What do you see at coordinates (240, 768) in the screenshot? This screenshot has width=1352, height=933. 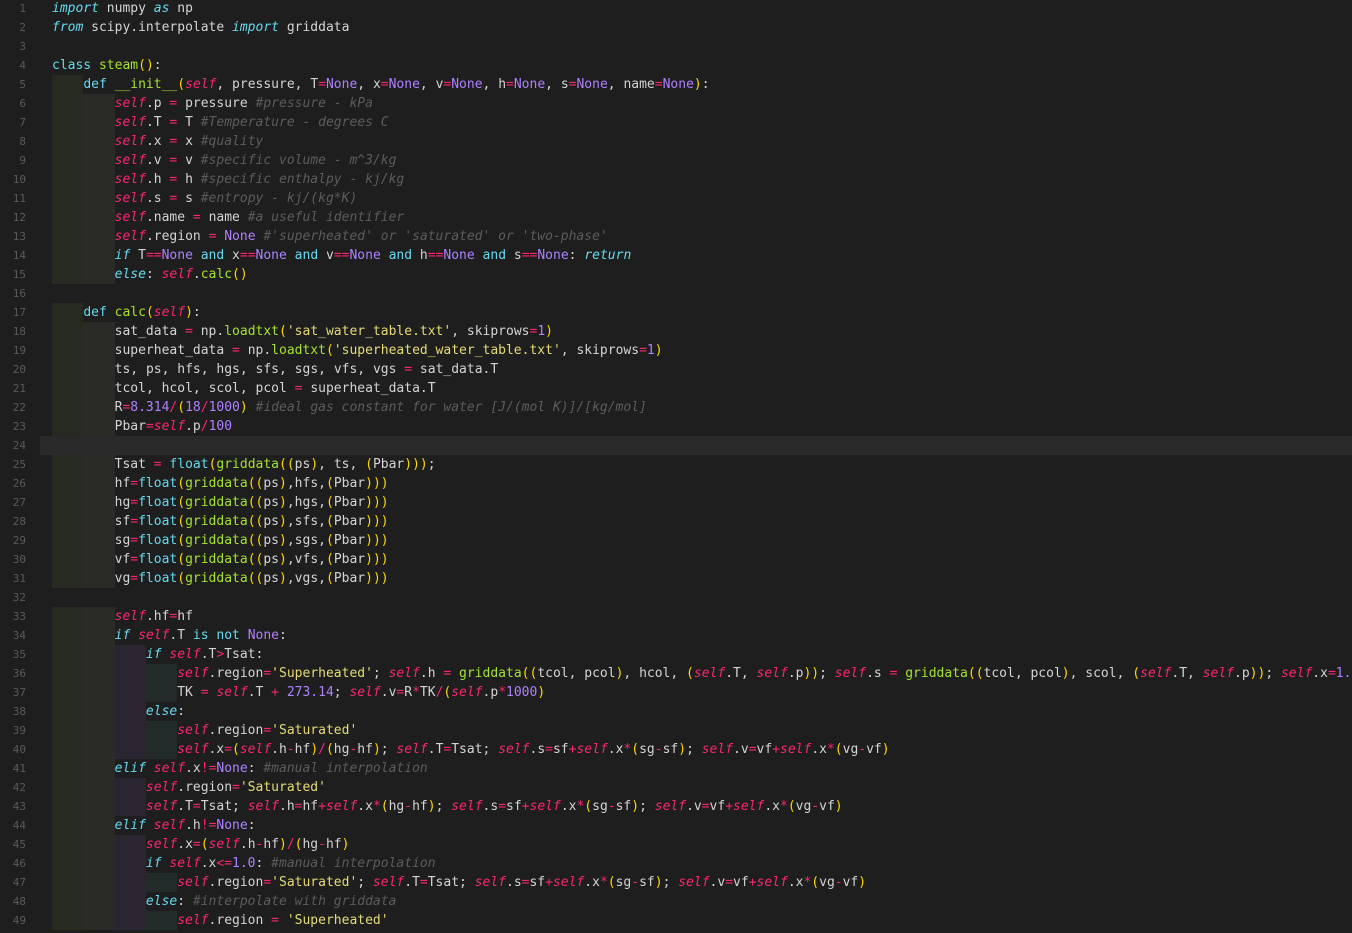 I see `code-line: elif self.x!=None: #manual interpolation` at bounding box center [240, 768].